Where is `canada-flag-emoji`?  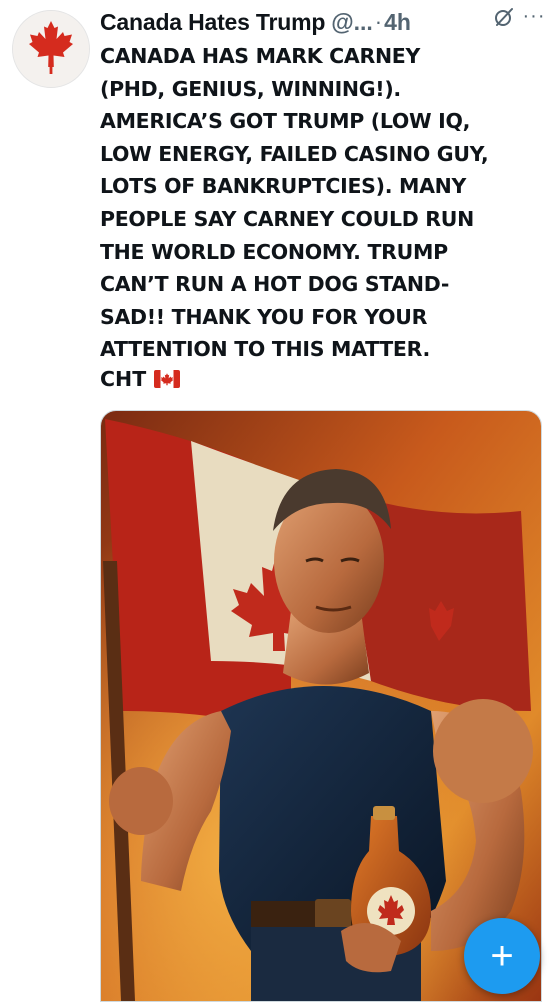 canada-flag-emoji is located at coordinates (167, 379).